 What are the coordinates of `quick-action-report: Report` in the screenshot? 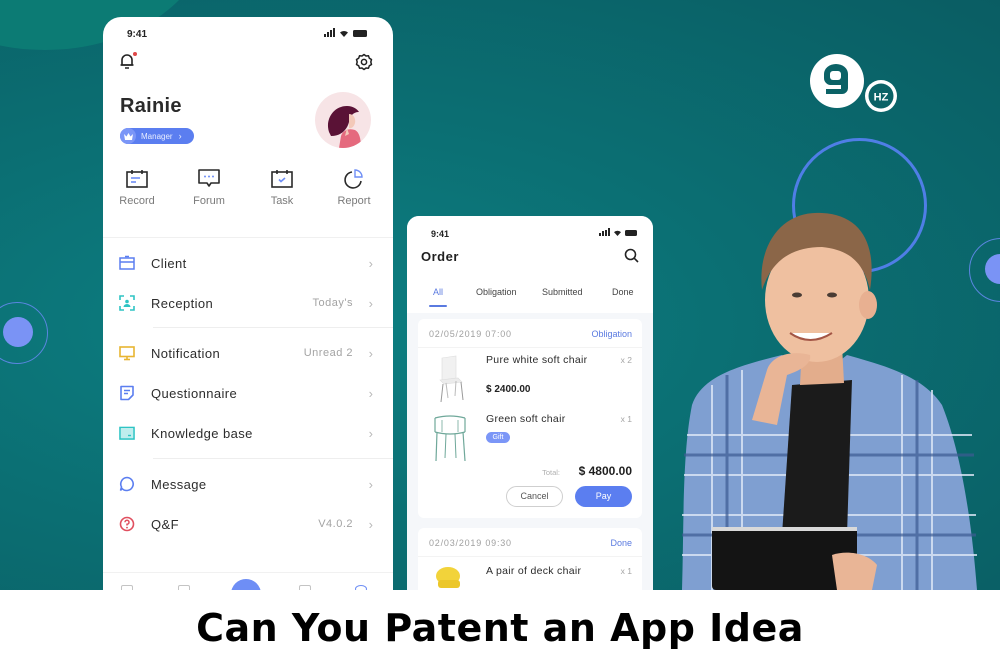 It's located at (354, 188).